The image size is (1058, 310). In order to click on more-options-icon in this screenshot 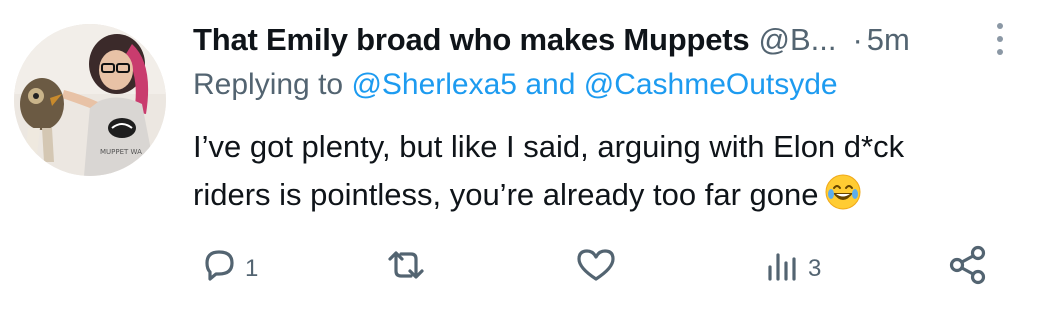, I will do `click(1000, 39)`.